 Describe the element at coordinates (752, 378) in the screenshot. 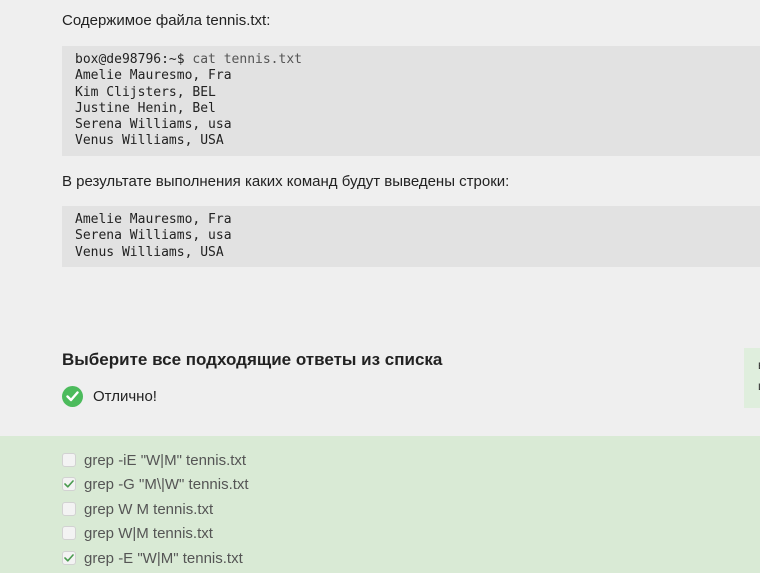

I see `side-hint-tab: в ц` at that location.